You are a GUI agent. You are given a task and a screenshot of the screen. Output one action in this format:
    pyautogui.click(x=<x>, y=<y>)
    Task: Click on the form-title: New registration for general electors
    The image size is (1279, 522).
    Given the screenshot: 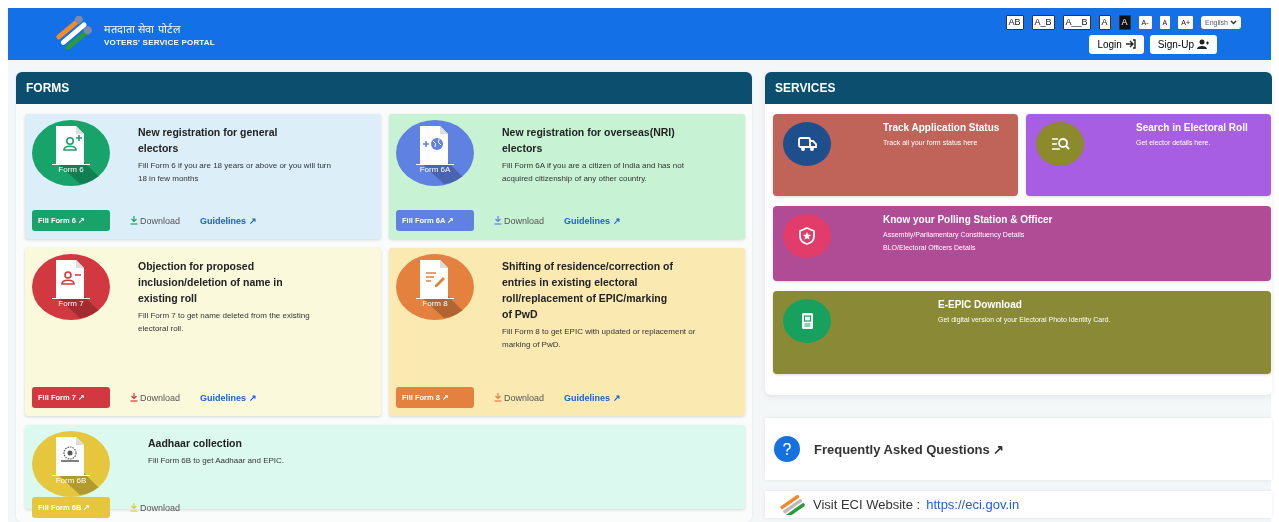 What is the action you would take?
    pyautogui.click(x=208, y=140)
    